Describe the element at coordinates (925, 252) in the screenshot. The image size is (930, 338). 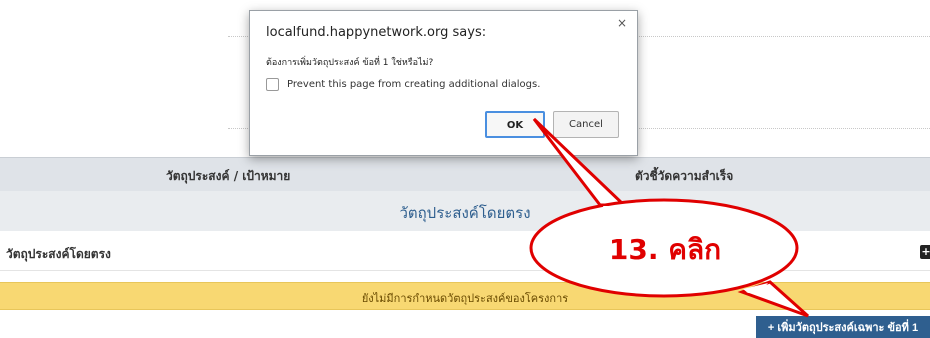
I see `add-row-icon: +` at that location.